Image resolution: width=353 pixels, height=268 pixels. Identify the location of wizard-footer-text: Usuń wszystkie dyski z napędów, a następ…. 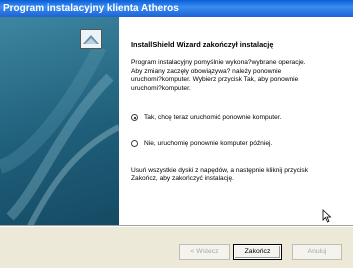
(220, 175).